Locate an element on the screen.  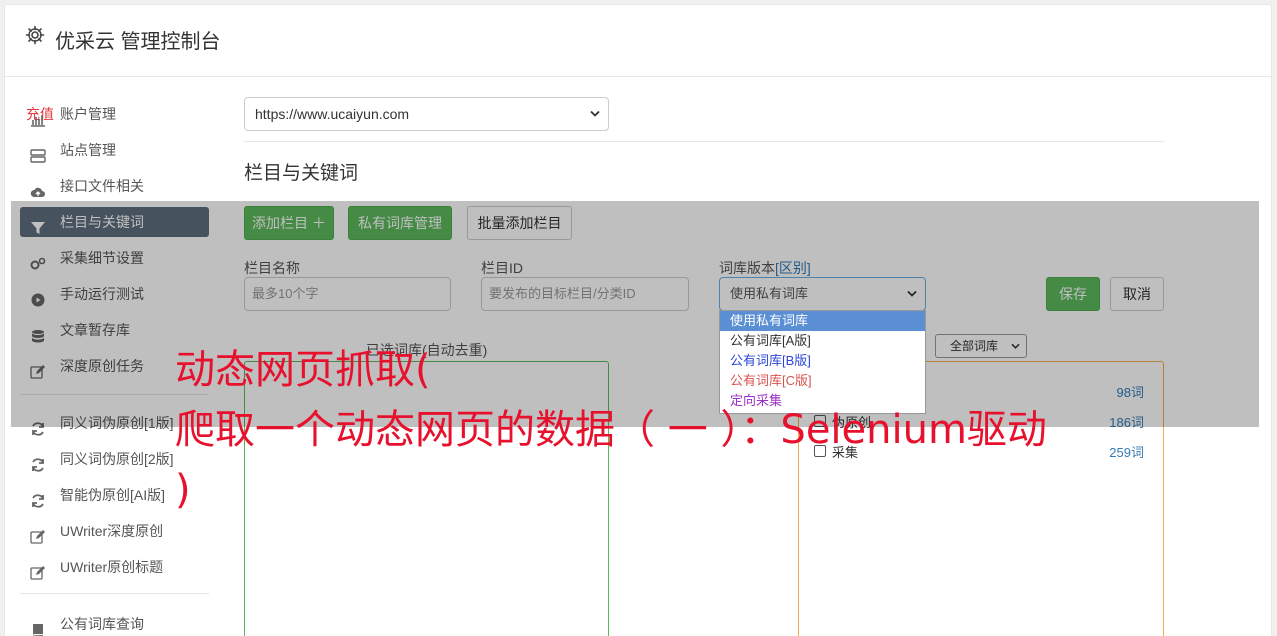
sidebar-item-label: 站点管理 is located at coordinates (88, 150).